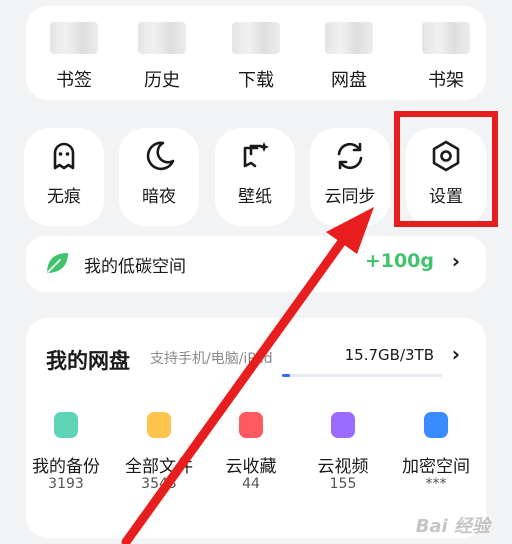 Image resolution: width=512 pixels, height=544 pixels. I want to click on cloud-favorites-item: 云收藏 44, so click(251, 457).